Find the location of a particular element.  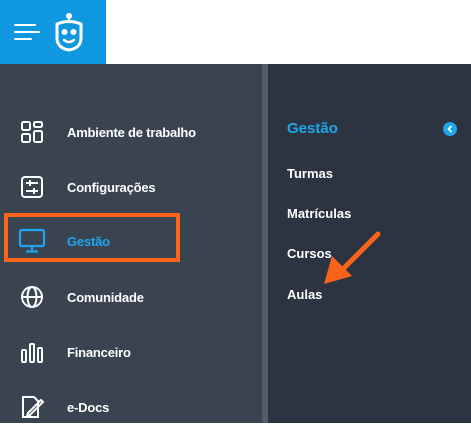

sidebar-item-financeiro: Financeiro is located at coordinates (131, 352).